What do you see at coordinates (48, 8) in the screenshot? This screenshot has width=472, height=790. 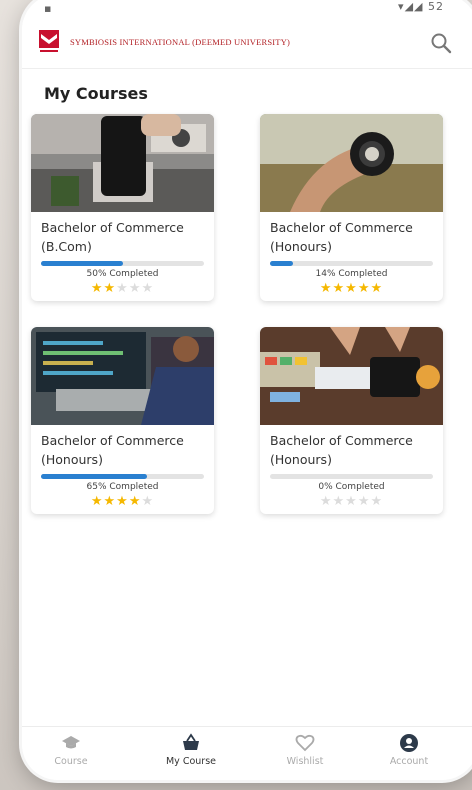 I see `notification-icon: ▪` at bounding box center [48, 8].